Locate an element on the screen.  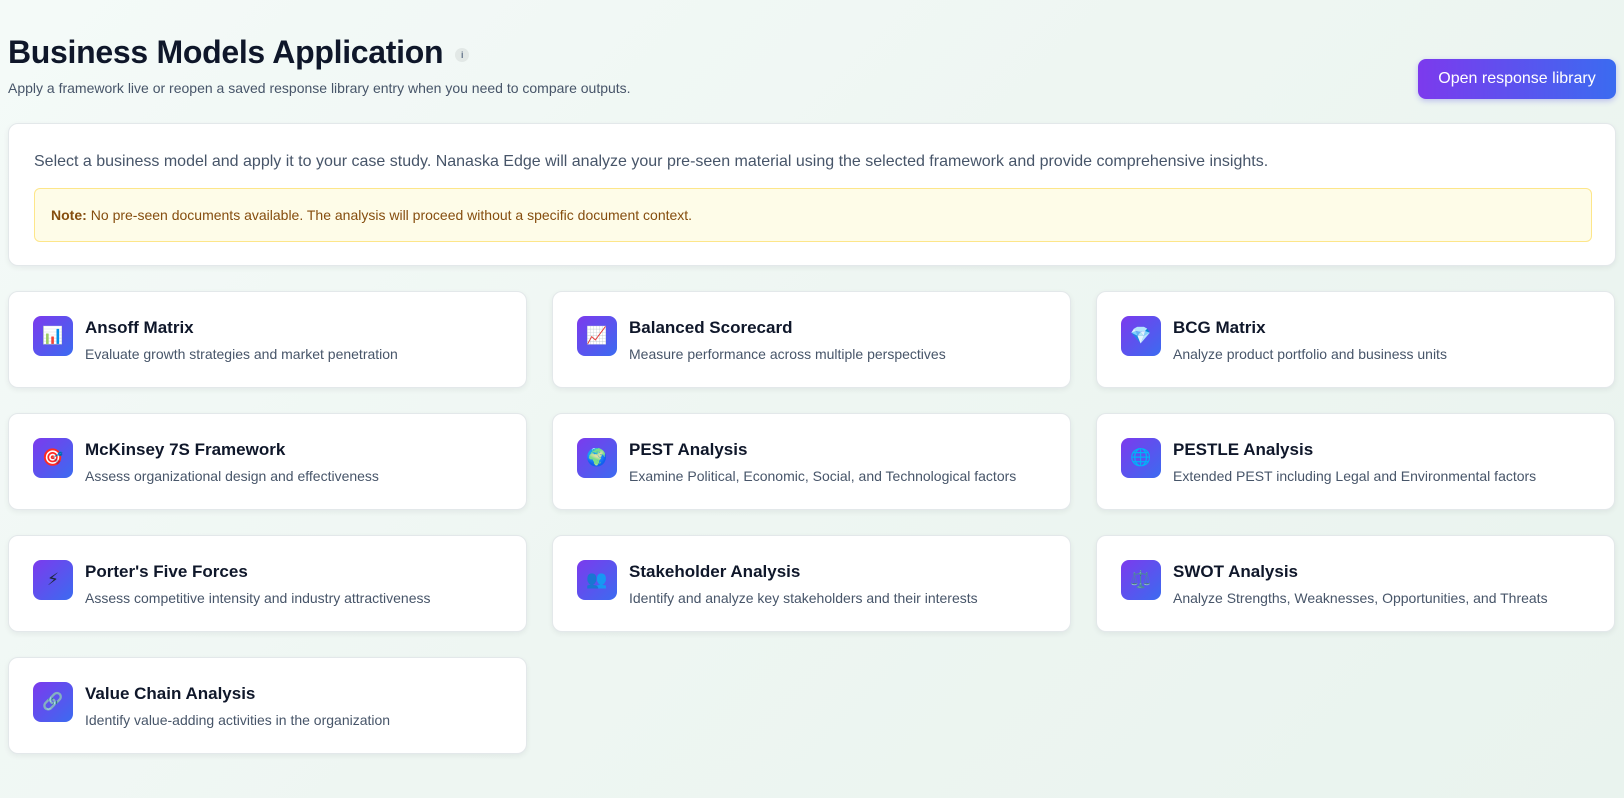
people-icon: 👥 is located at coordinates (597, 579).